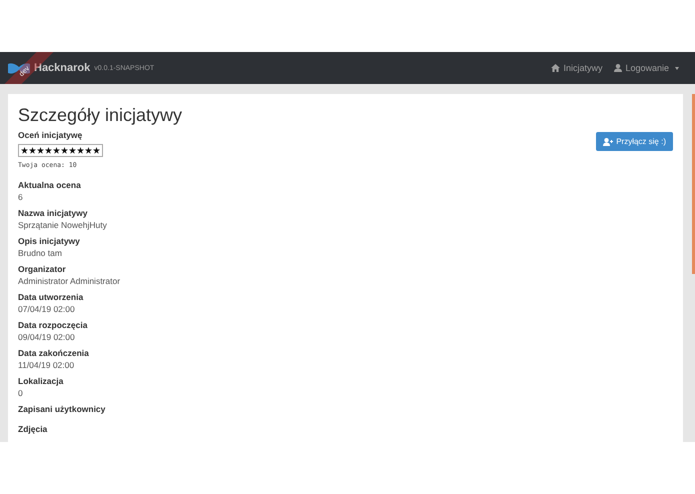 The width and height of the screenshot is (695, 494). What do you see at coordinates (101, 115) in the screenshot?
I see `page-title: Szczegóły inicjatywy` at bounding box center [101, 115].